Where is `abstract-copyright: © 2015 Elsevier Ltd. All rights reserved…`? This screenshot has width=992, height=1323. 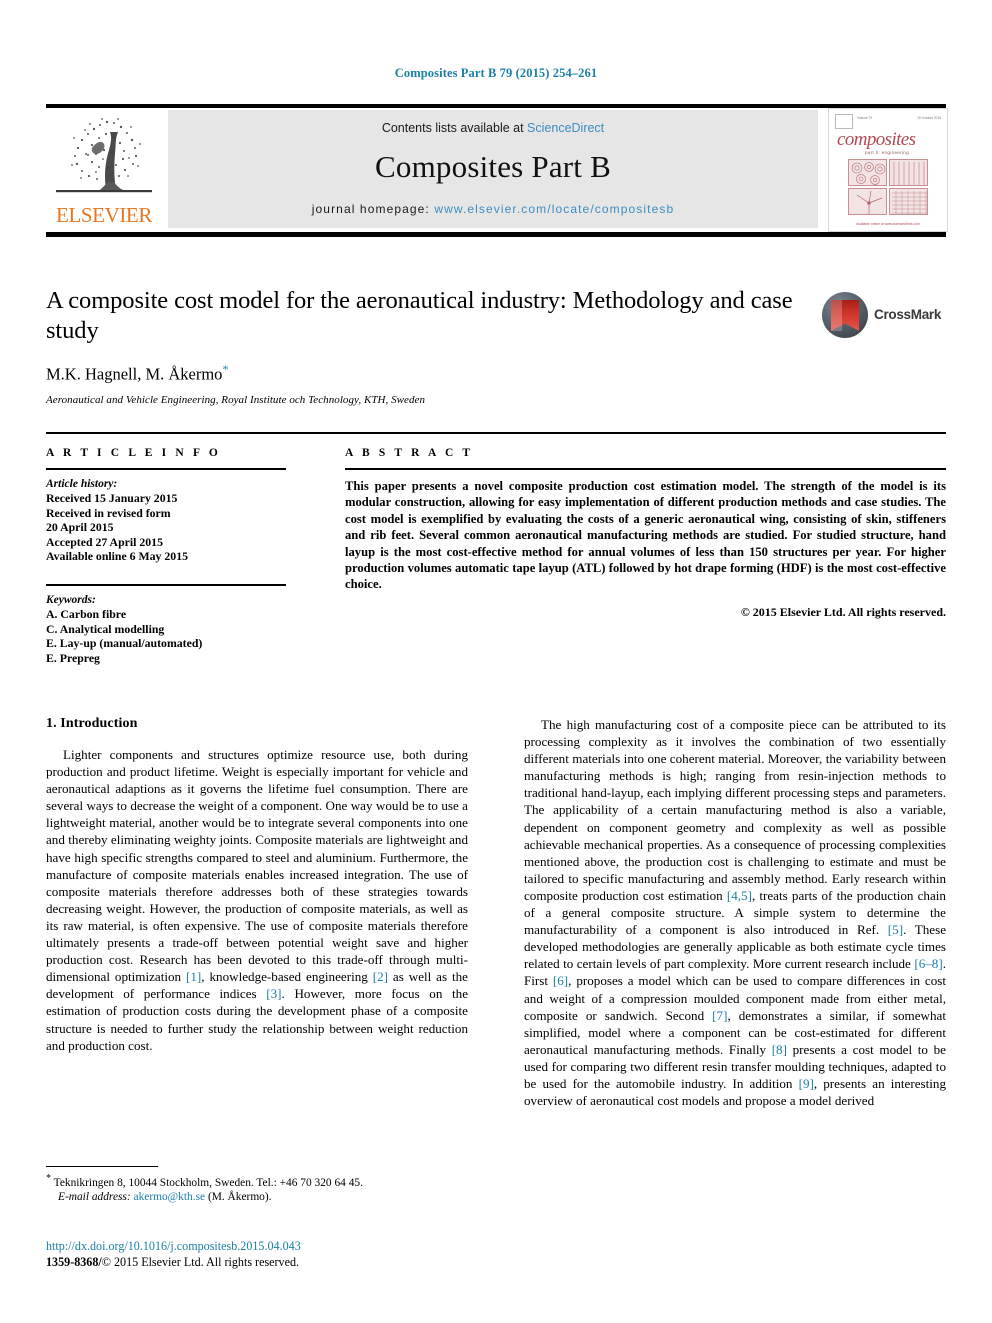
abstract-copyright: © 2015 Elsevier Ltd. All rights reserved… is located at coordinates (843, 611).